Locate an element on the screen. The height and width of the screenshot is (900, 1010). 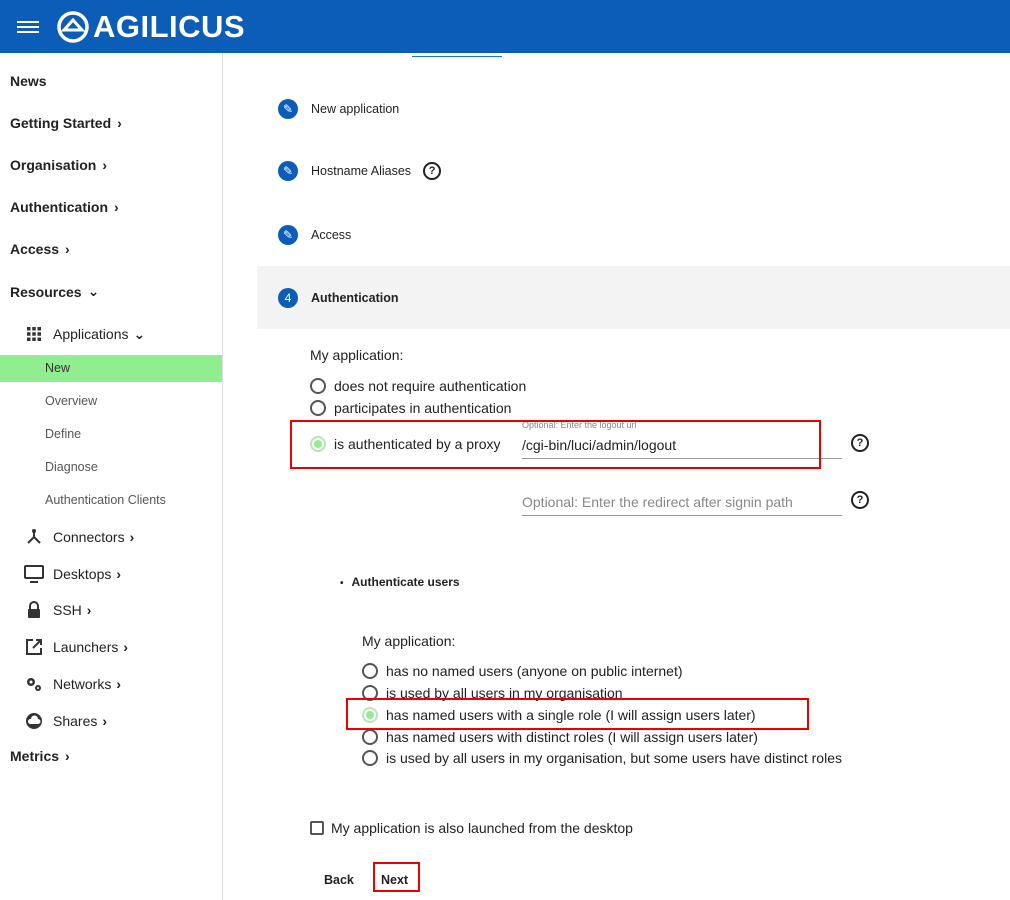
step-number: 4 is located at coordinates (288, 297).